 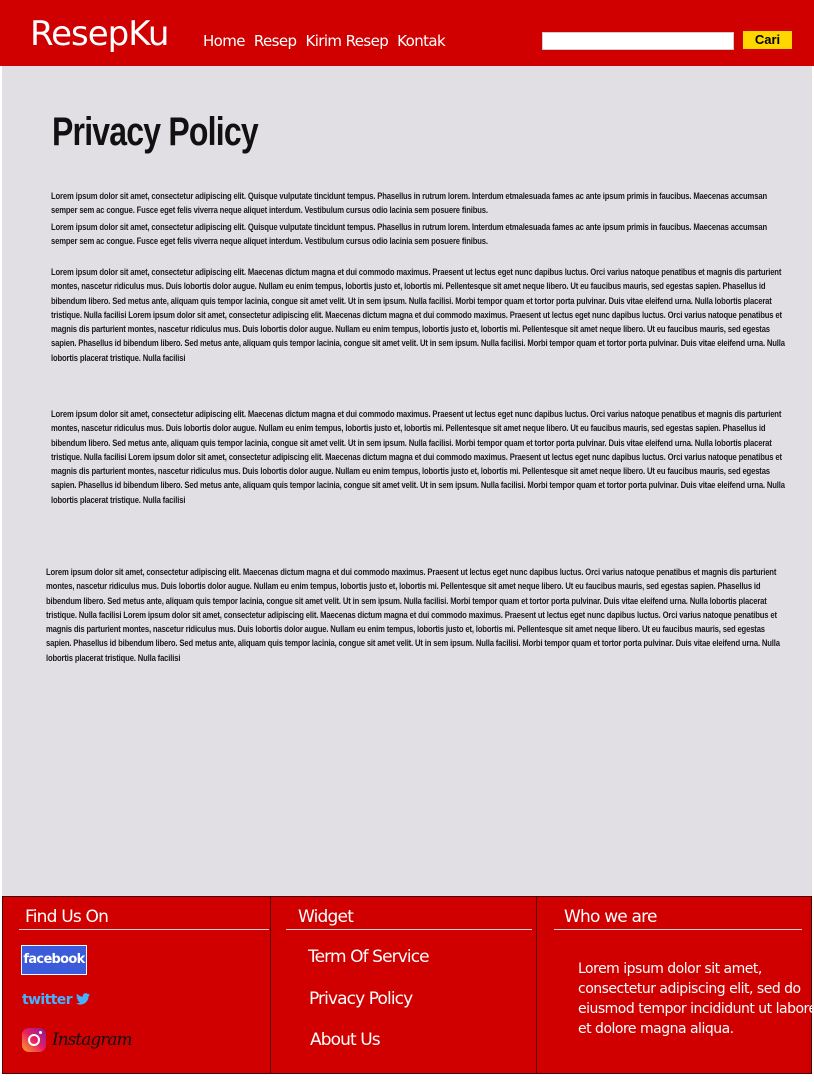 What do you see at coordinates (155, 132) in the screenshot?
I see `page-title: Privacy Policy` at bounding box center [155, 132].